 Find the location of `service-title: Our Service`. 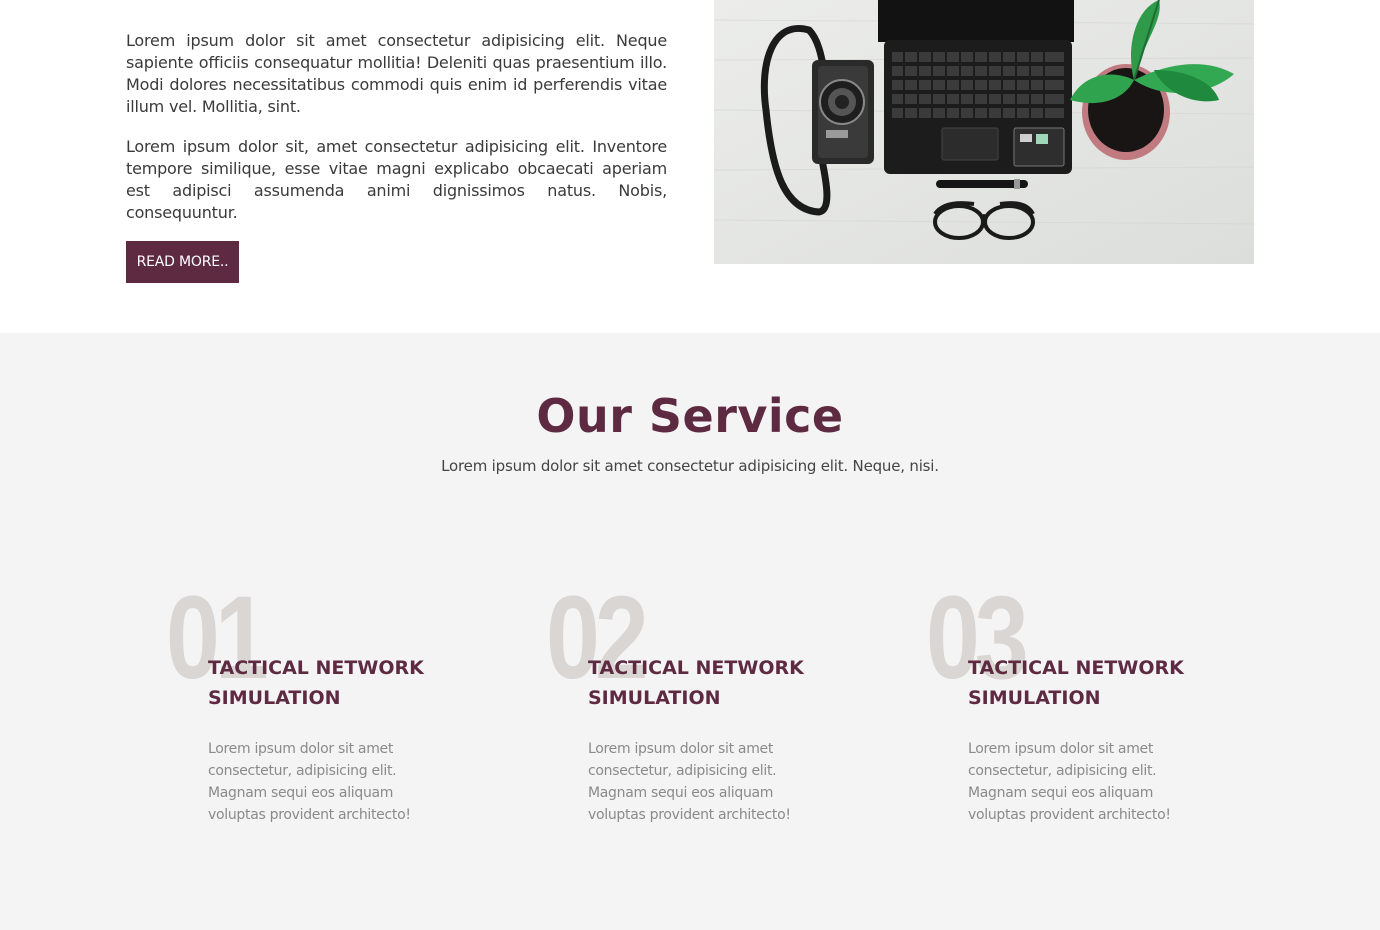

service-title: Our Service is located at coordinates (690, 416).